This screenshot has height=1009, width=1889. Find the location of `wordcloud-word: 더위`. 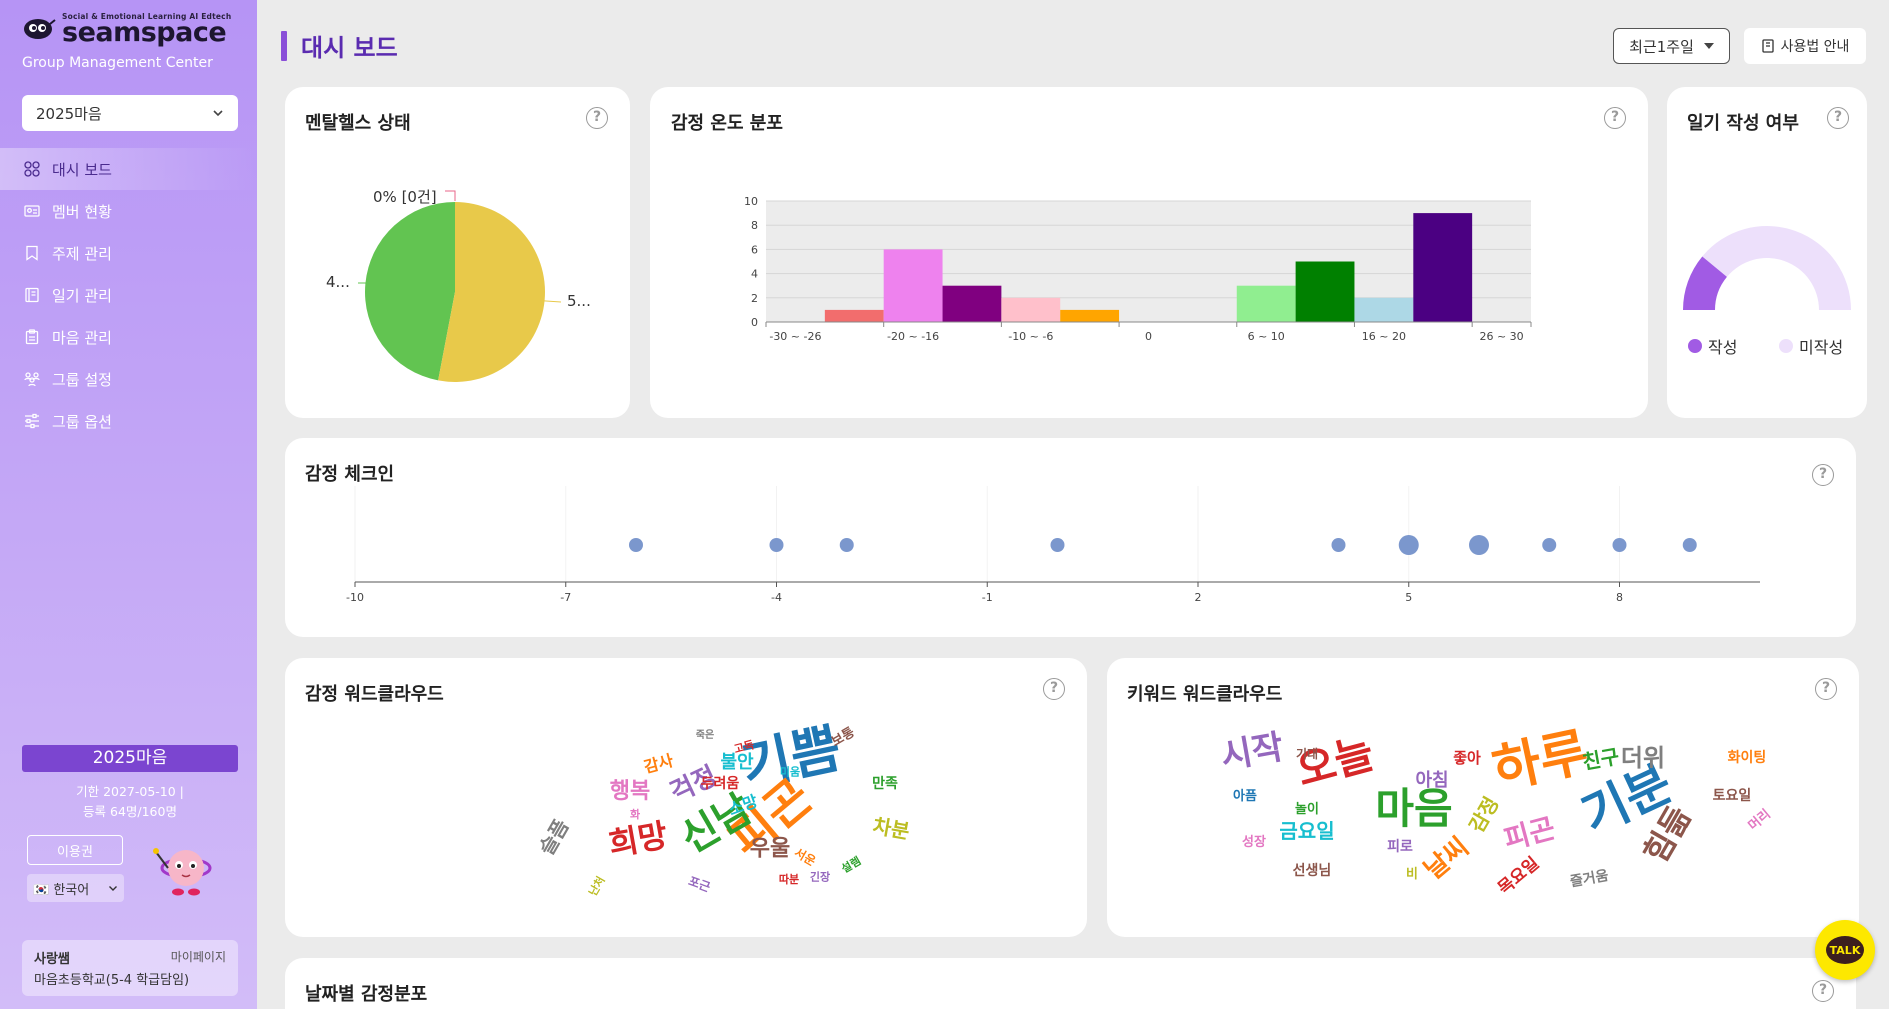

wordcloud-word: 더위 is located at coordinates (1643, 758).